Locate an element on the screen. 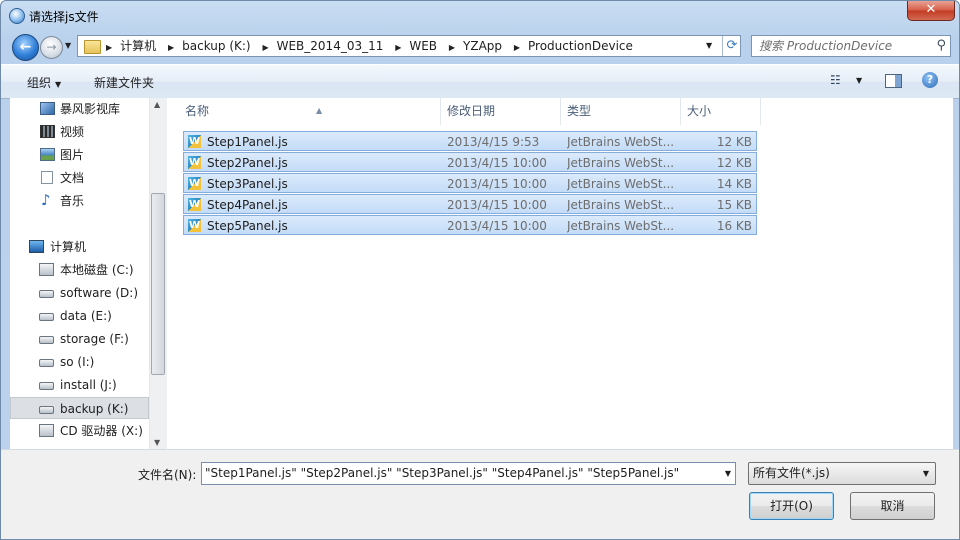 This screenshot has width=960, height=540. view-options-dropdown: ▼ is located at coordinates (859, 80).